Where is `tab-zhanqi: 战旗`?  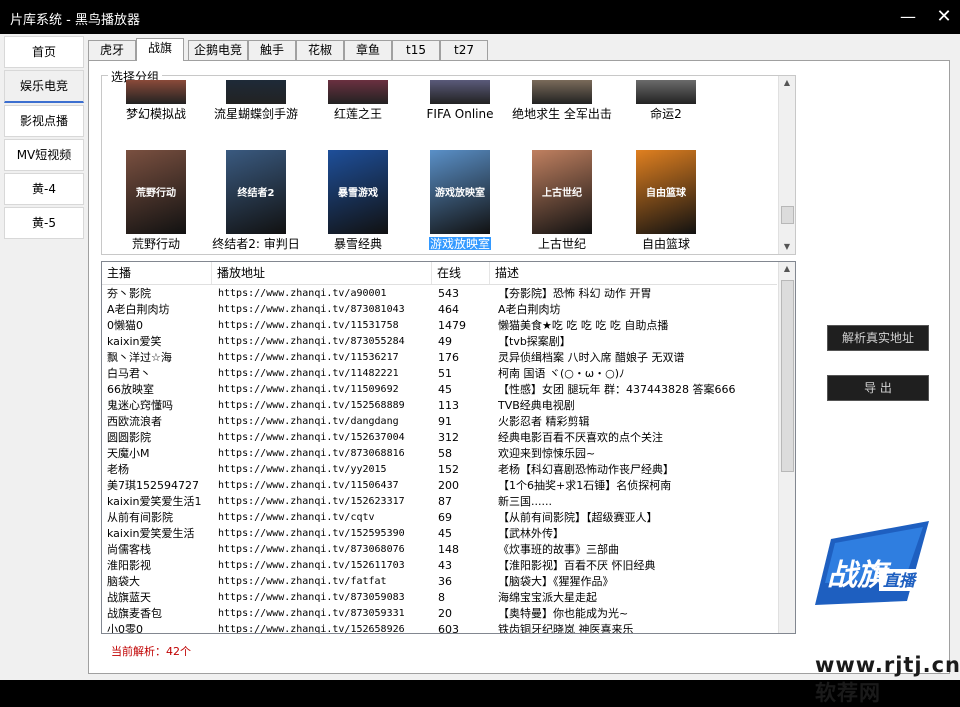
tab-zhanqi: 战旗 is located at coordinates (160, 49).